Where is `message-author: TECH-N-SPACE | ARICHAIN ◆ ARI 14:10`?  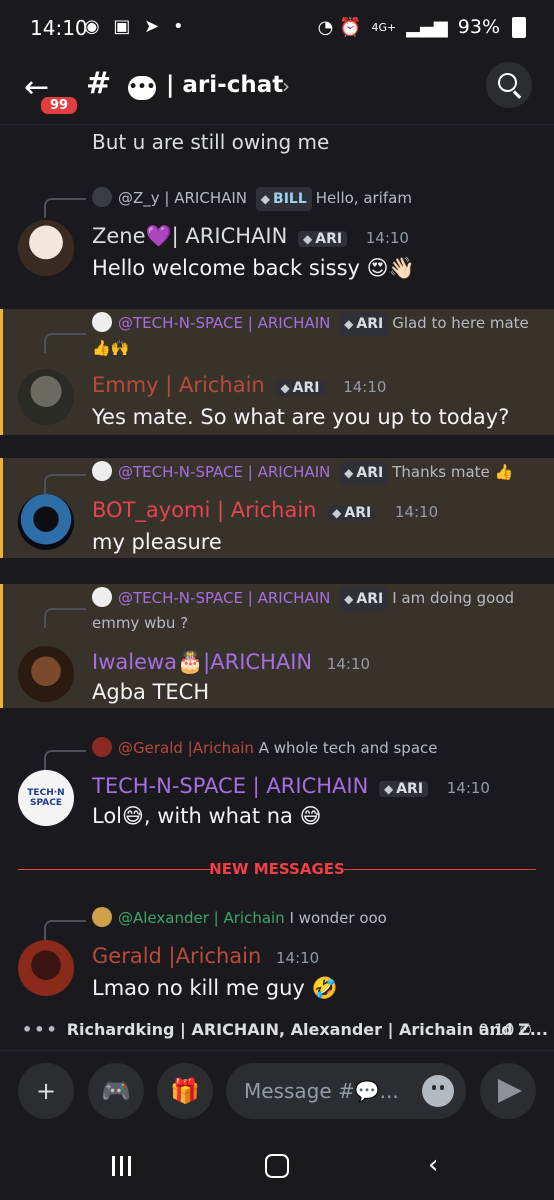 message-author: TECH-N-SPACE | ARICHAIN ◆ ARI 14:10 is located at coordinates (291, 786).